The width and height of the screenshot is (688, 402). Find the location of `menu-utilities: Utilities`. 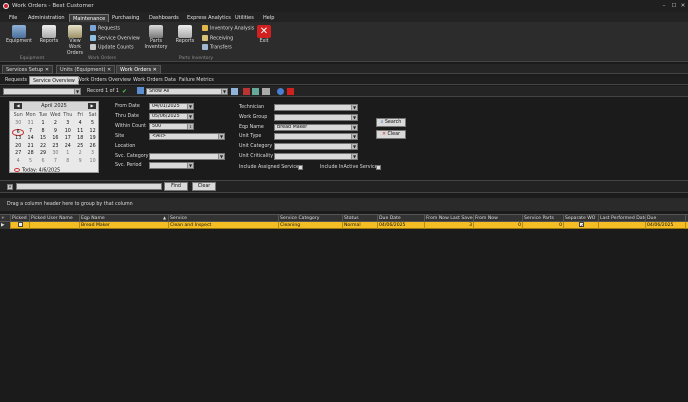

menu-utilities: Utilities is located at coordinates (244, 18).